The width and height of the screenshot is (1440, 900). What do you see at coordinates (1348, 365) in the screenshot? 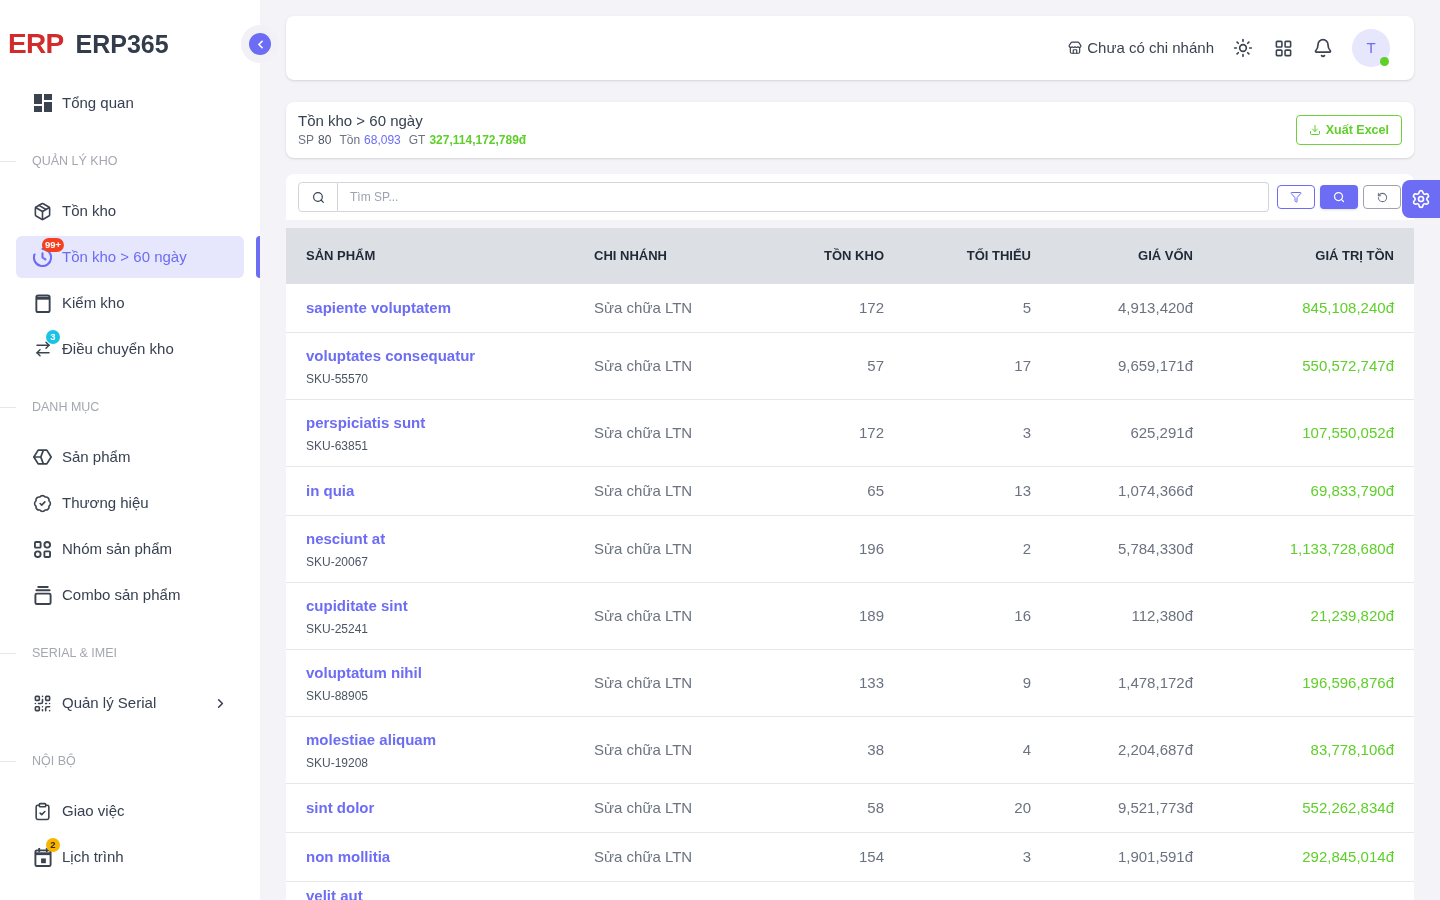
I see `table-cell: 550,572,747đ` at bounding box center [1348, 365].